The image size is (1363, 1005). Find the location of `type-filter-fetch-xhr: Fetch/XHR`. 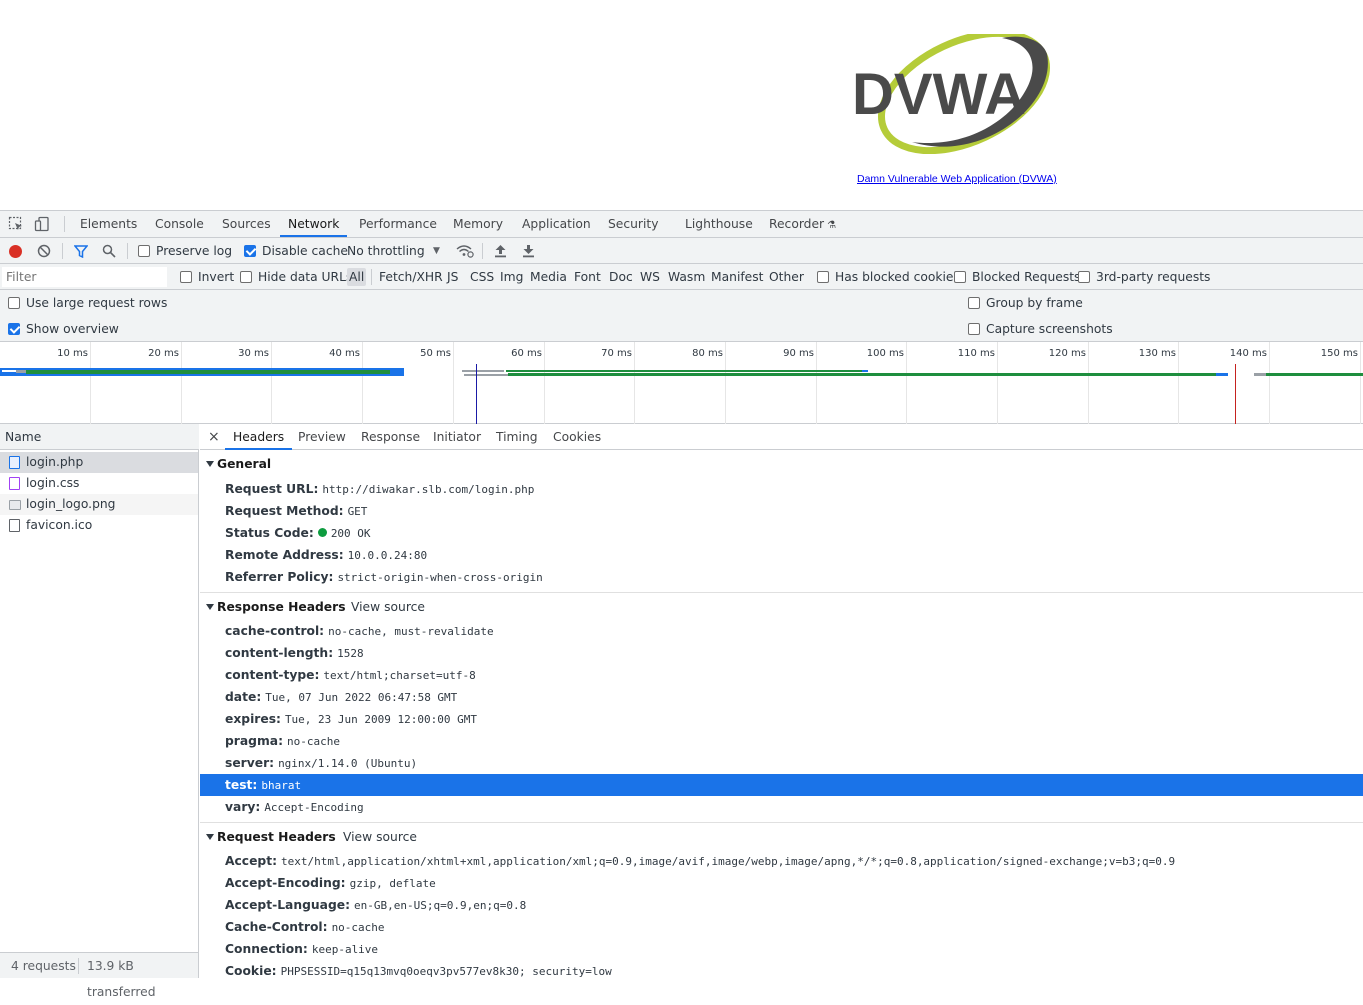

type-filter-fetch-xhr: Fetch/XHR is located at coordinates (411, 277).